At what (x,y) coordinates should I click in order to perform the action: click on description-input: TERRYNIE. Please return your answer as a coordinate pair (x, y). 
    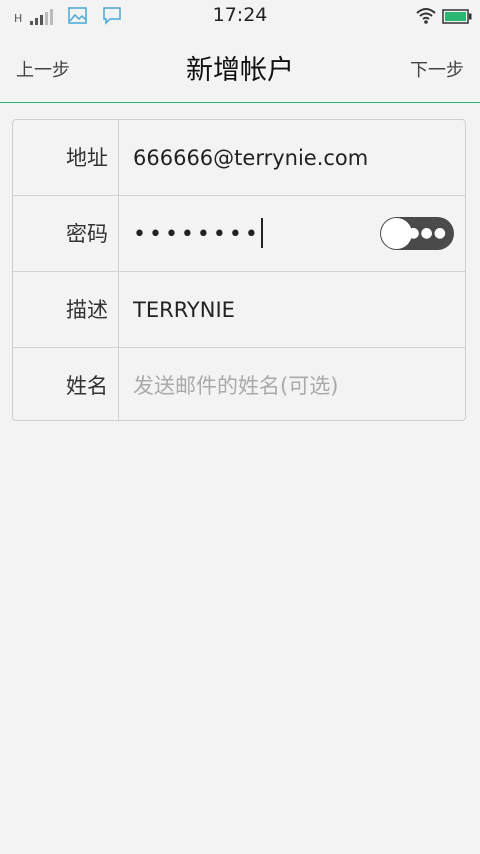
    Looking at the image, I should click on (184, 309).